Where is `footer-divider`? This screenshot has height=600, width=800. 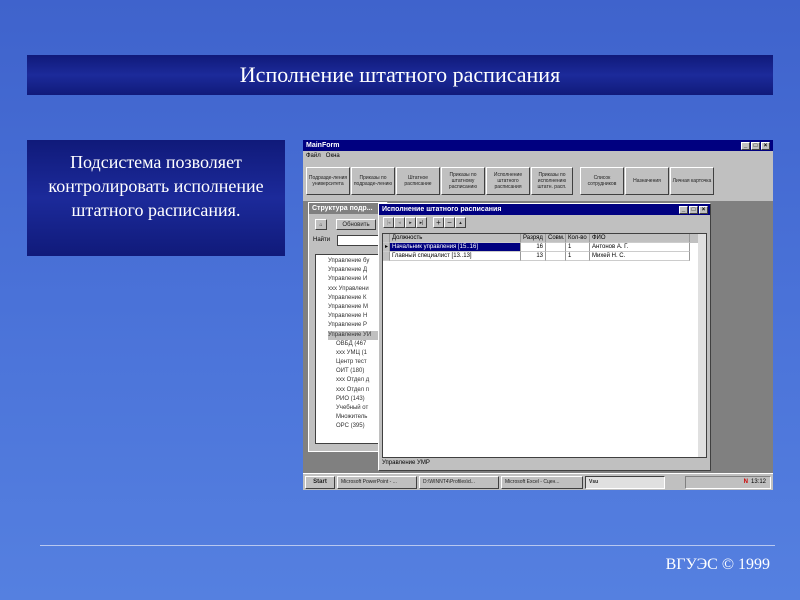
footer-divider is located at coordinates (407, 545).